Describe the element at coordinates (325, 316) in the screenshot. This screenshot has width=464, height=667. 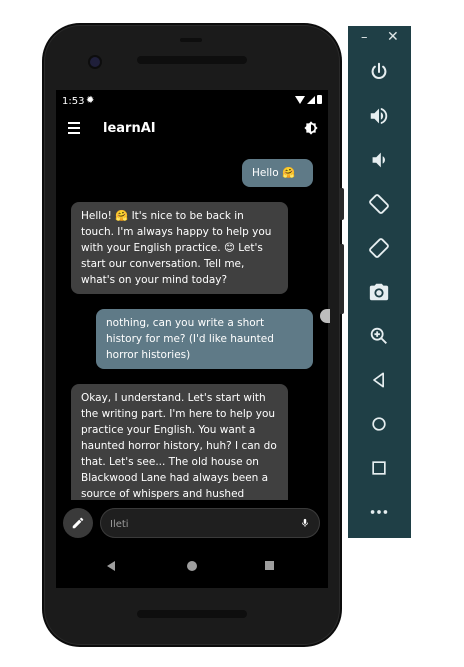
I see `scroll-handle` at that location.